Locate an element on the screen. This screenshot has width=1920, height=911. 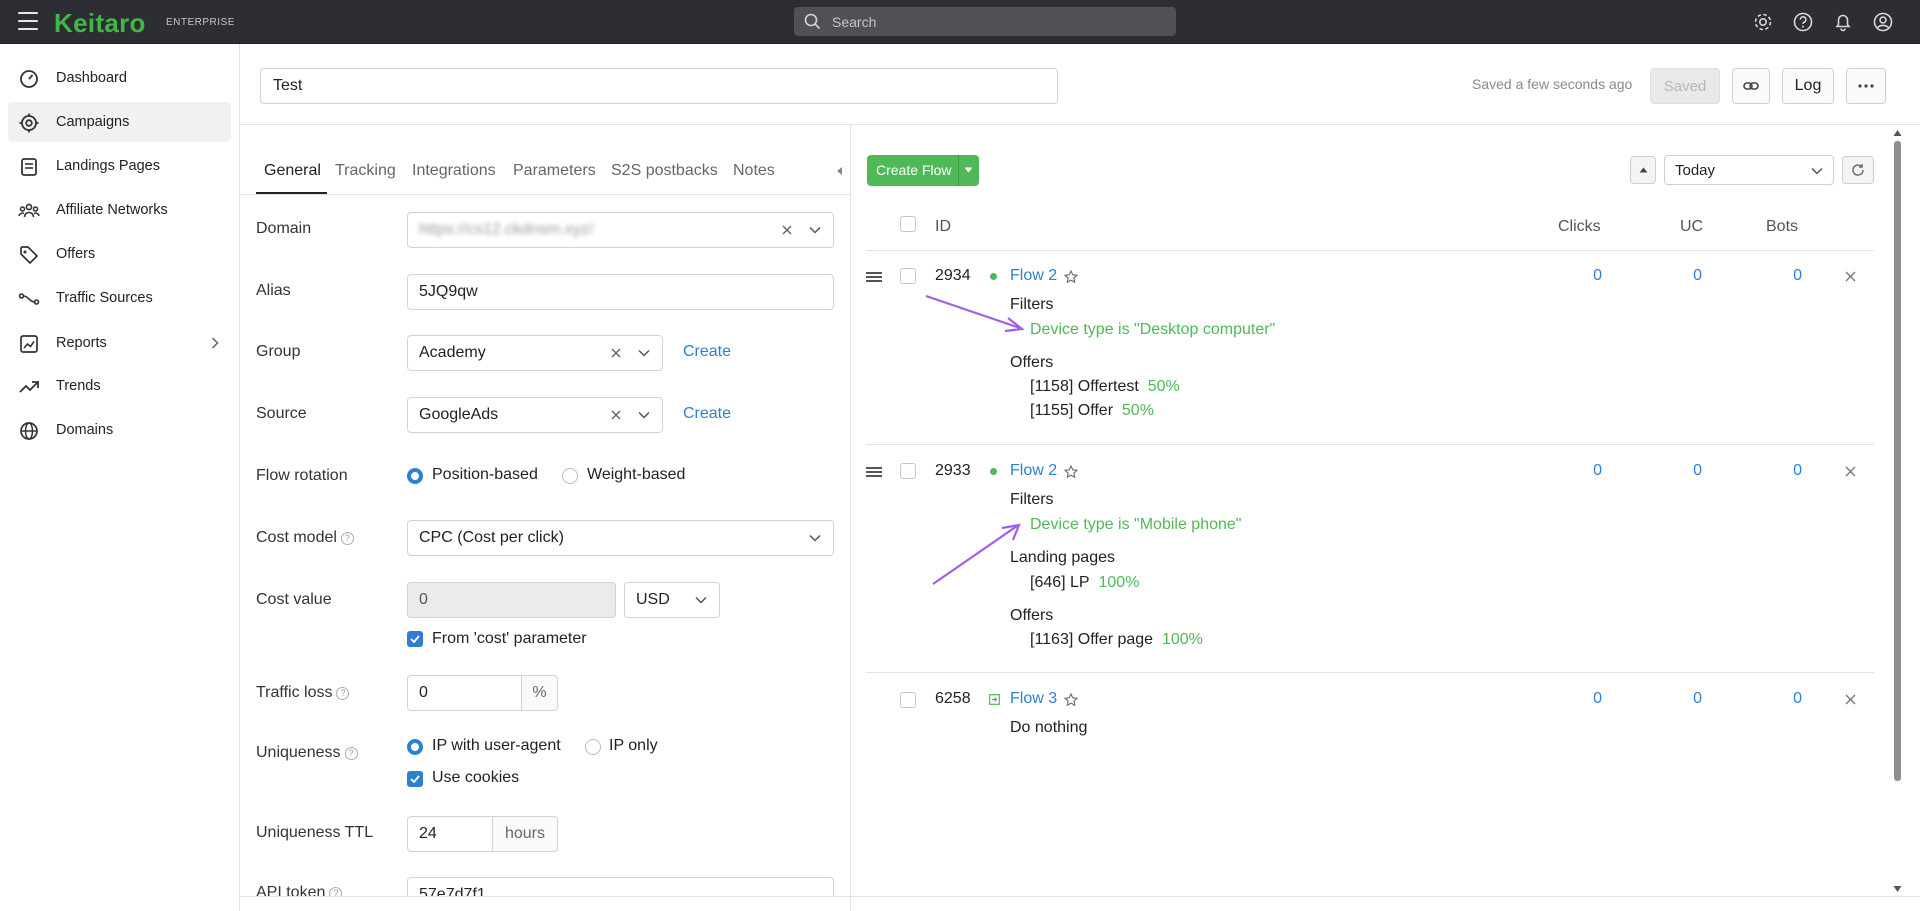
cost-model-select: CPC (Cost per click) is located at coordinates (620, 538).